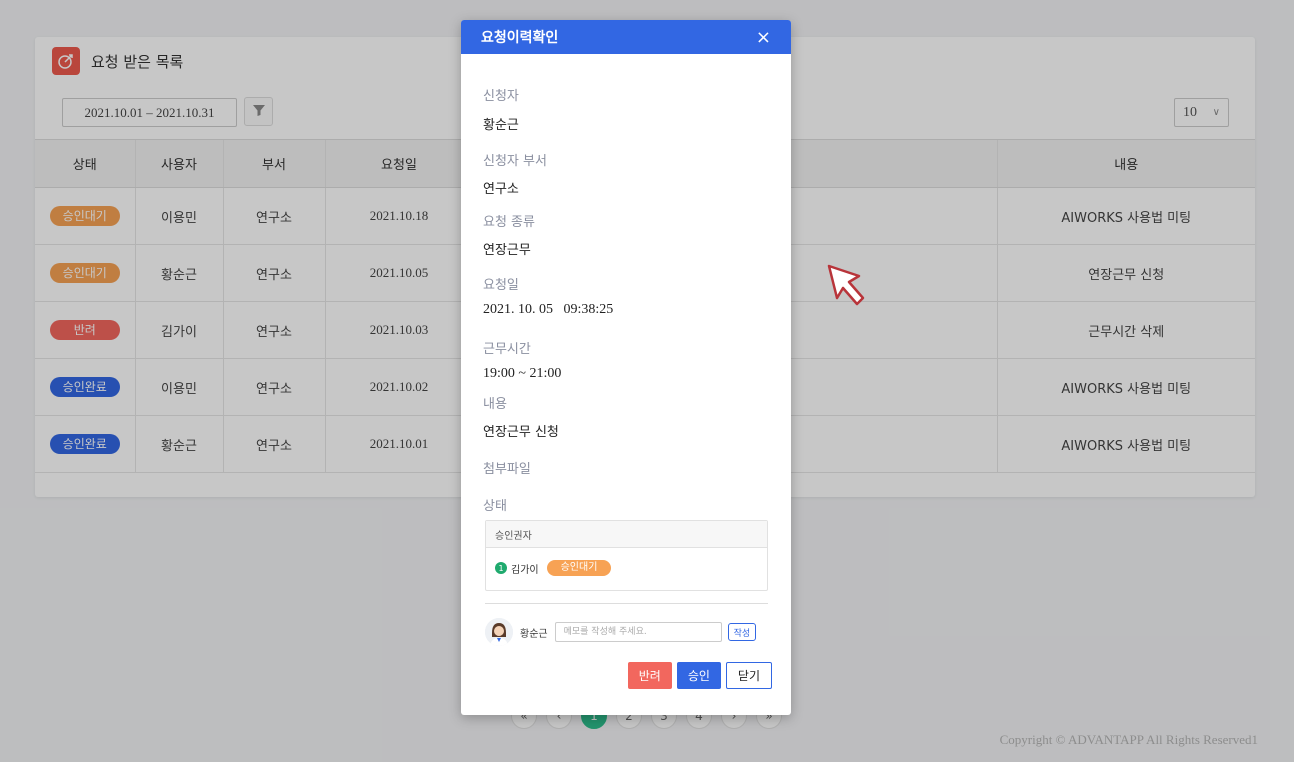  Describe the element at coordinates (507, 250) in the screenshot. I see `request-type-value: 연장근무` at that location.